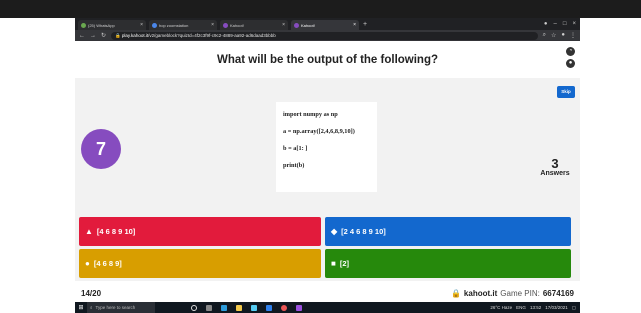  Describe the element at coordinates (89, 231) in the screenshot. I see `triangle-icon: ▲` at that location.